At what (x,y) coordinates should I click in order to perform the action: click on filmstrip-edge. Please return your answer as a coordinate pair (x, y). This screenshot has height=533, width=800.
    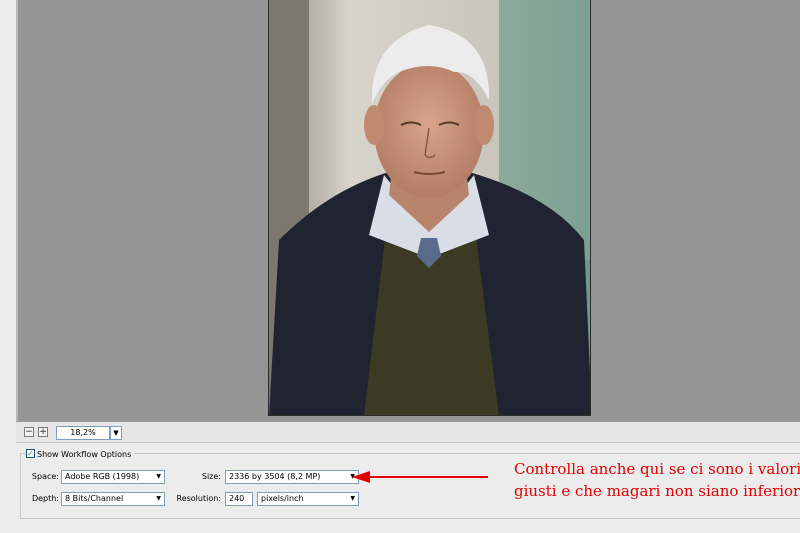
    Looking at the image, I should click on (9, 210).